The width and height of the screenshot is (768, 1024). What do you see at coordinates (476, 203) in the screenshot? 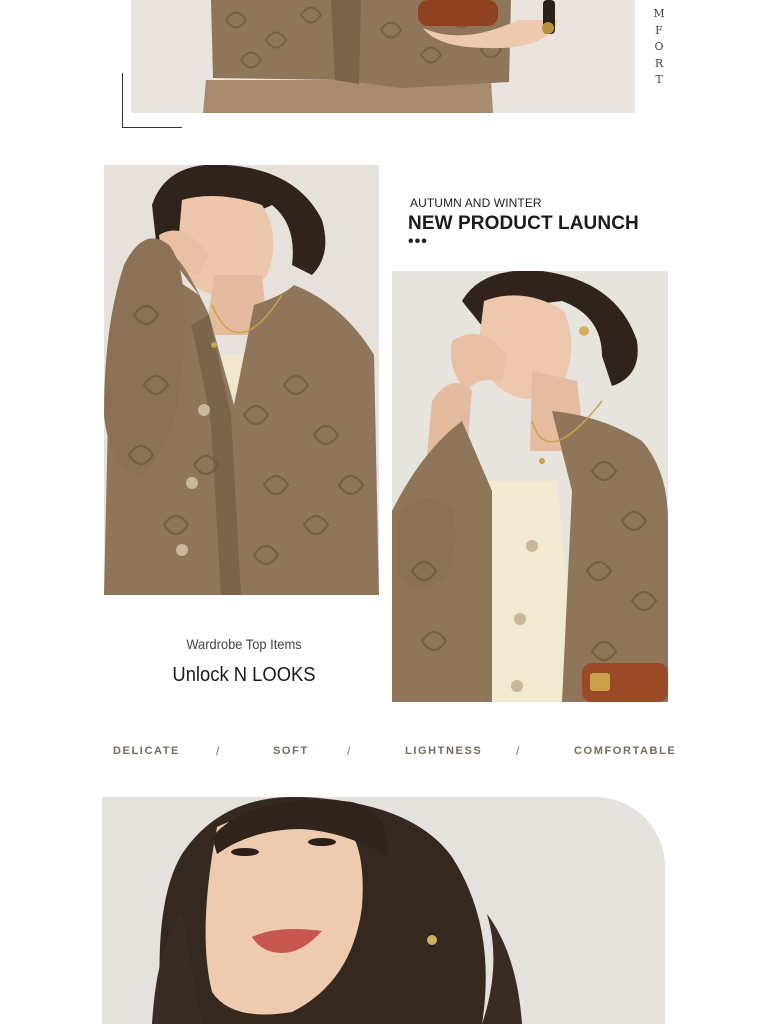
I see `launch-subtitle: AUTUMN AND WINTER` at bounding box center [476, 203].